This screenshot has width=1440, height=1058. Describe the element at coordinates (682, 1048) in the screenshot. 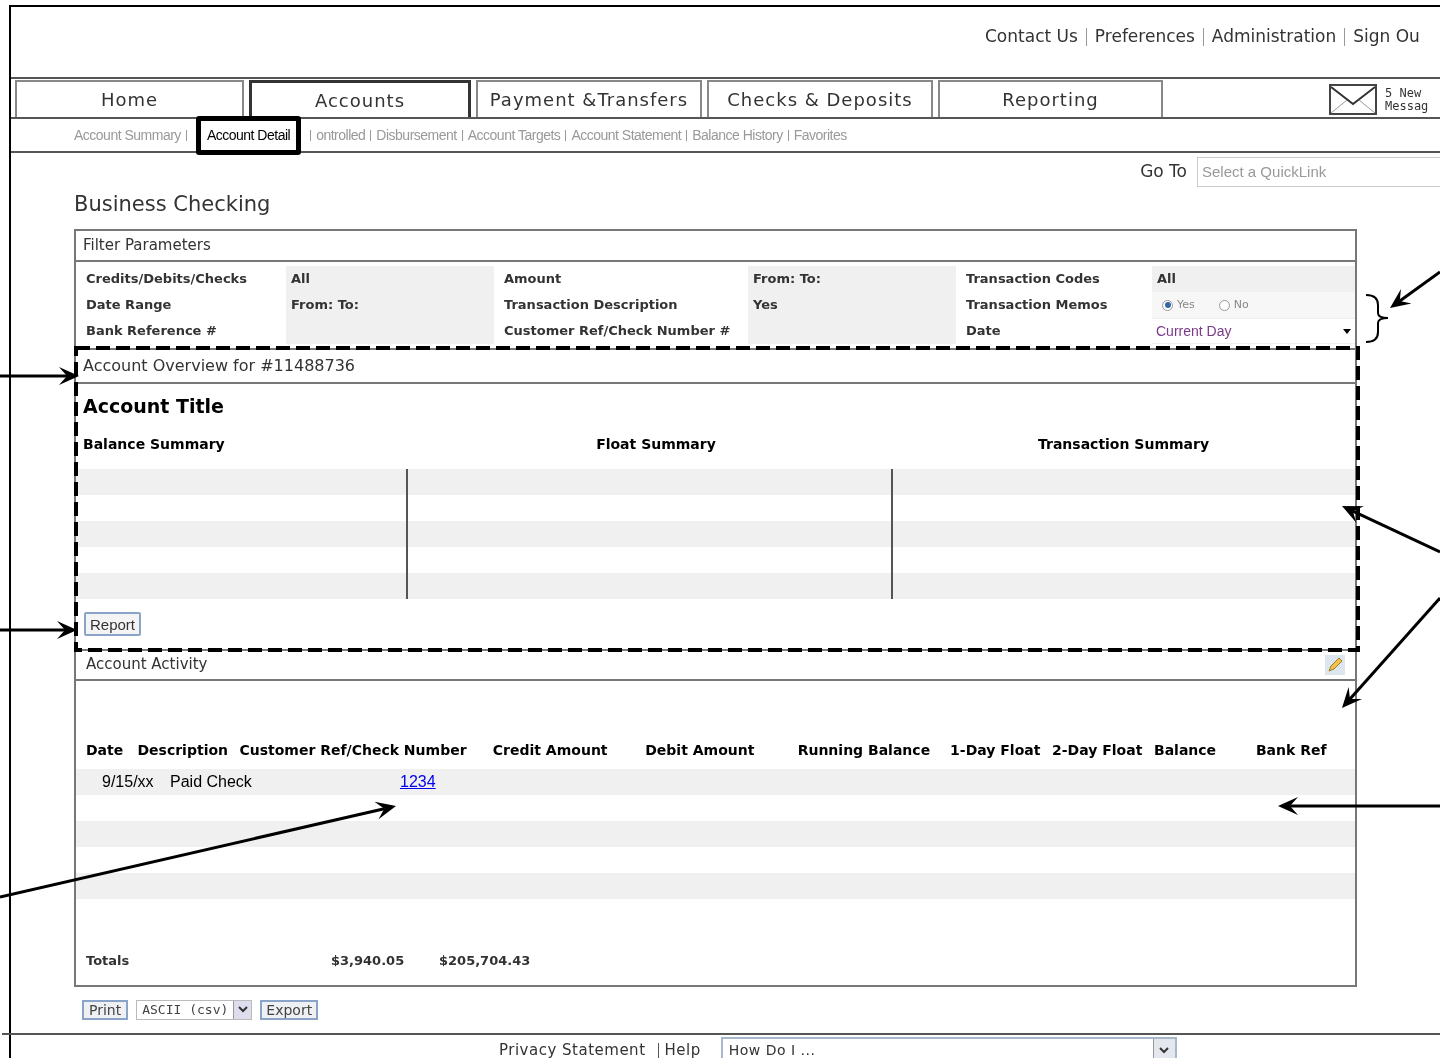

I see `footer-link: Help` at that location.